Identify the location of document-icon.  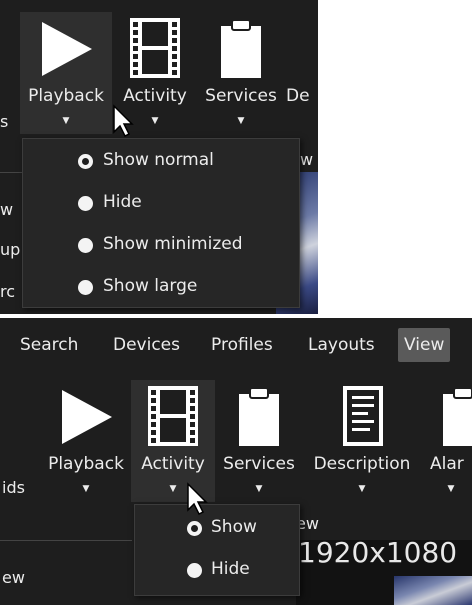
(363, 416).